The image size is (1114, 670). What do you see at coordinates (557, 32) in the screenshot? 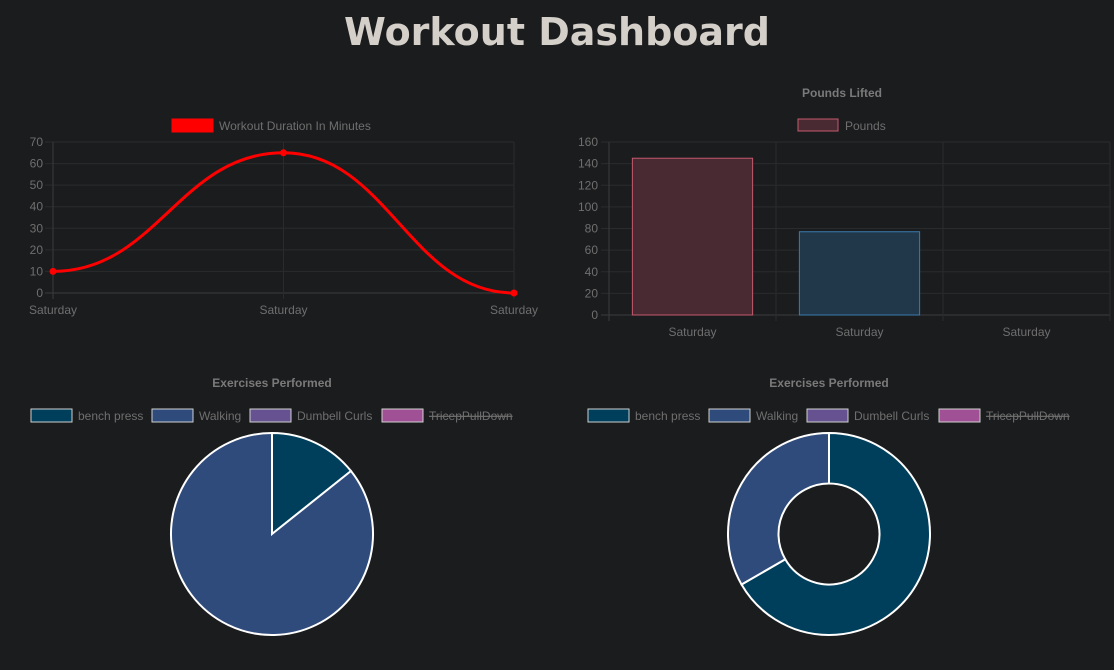
I see `page-title: Workout Dashboard` at bounding box center [557, 32].